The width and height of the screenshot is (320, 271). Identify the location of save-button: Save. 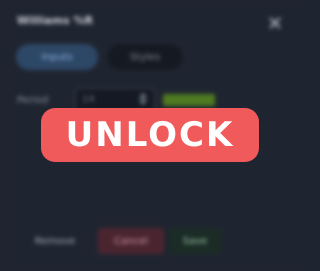
(195, 241).